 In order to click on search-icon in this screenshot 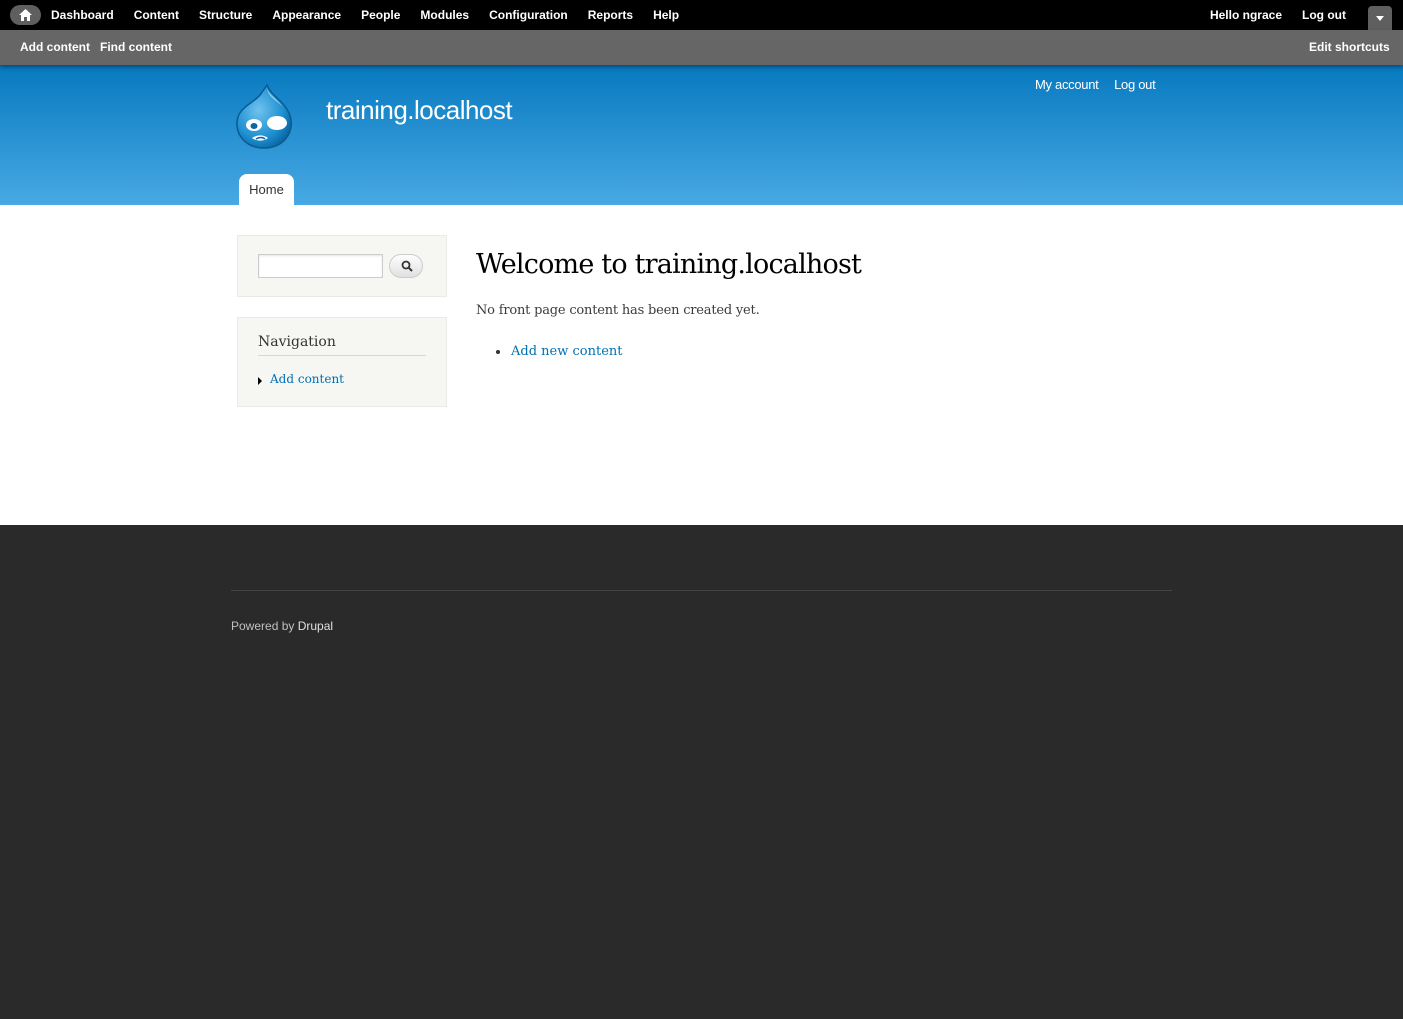, I will do `click(407, 266)`.